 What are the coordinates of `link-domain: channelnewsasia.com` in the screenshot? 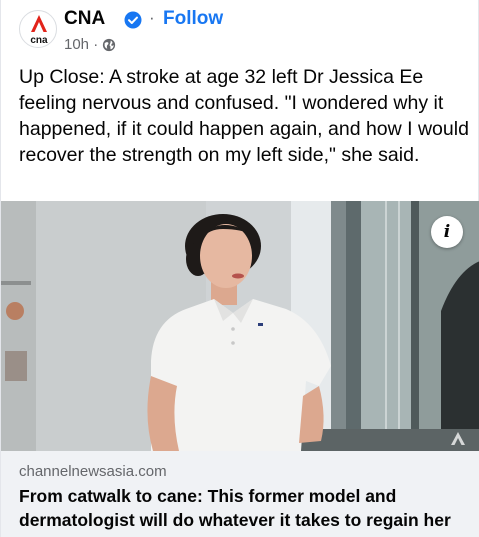 It's located at (93, 471).